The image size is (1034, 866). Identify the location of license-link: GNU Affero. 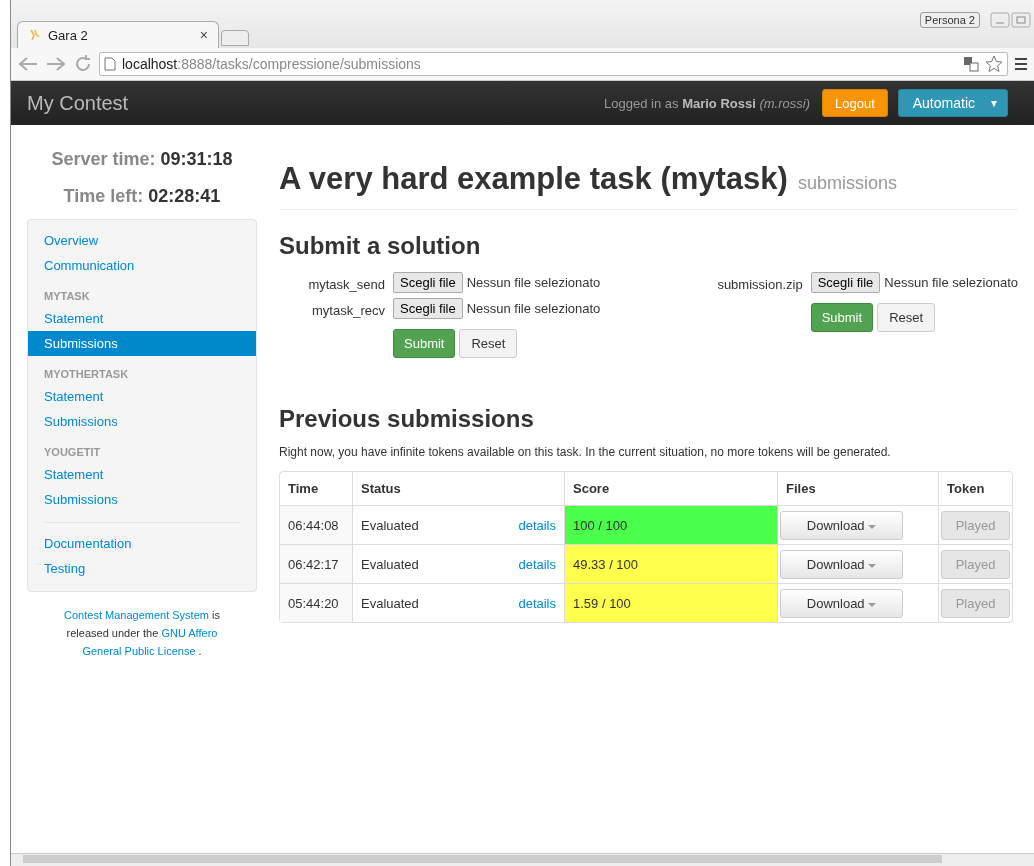
(189, 633).